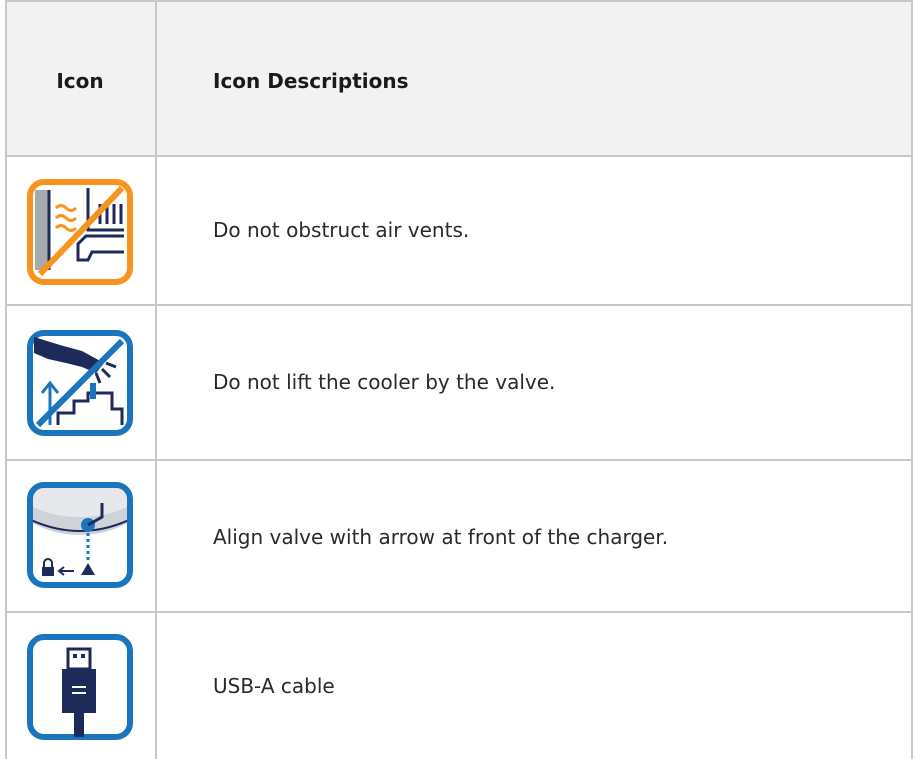  What do you see at coordinates (80, 383) in the screenshot?
I see `do-not-lift-by-valve-icon` at bounding box center [80, 383].